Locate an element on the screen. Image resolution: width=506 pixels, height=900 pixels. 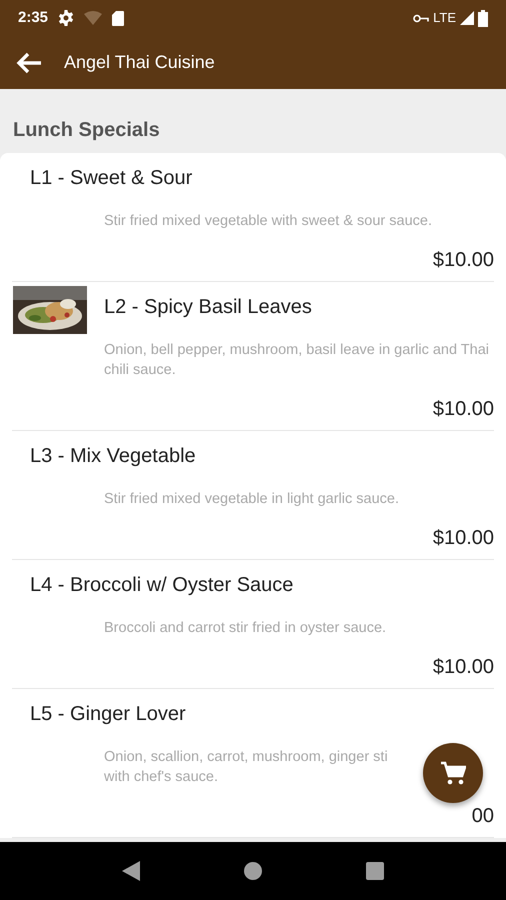
signal-icon is located at coordinates (467, 18).